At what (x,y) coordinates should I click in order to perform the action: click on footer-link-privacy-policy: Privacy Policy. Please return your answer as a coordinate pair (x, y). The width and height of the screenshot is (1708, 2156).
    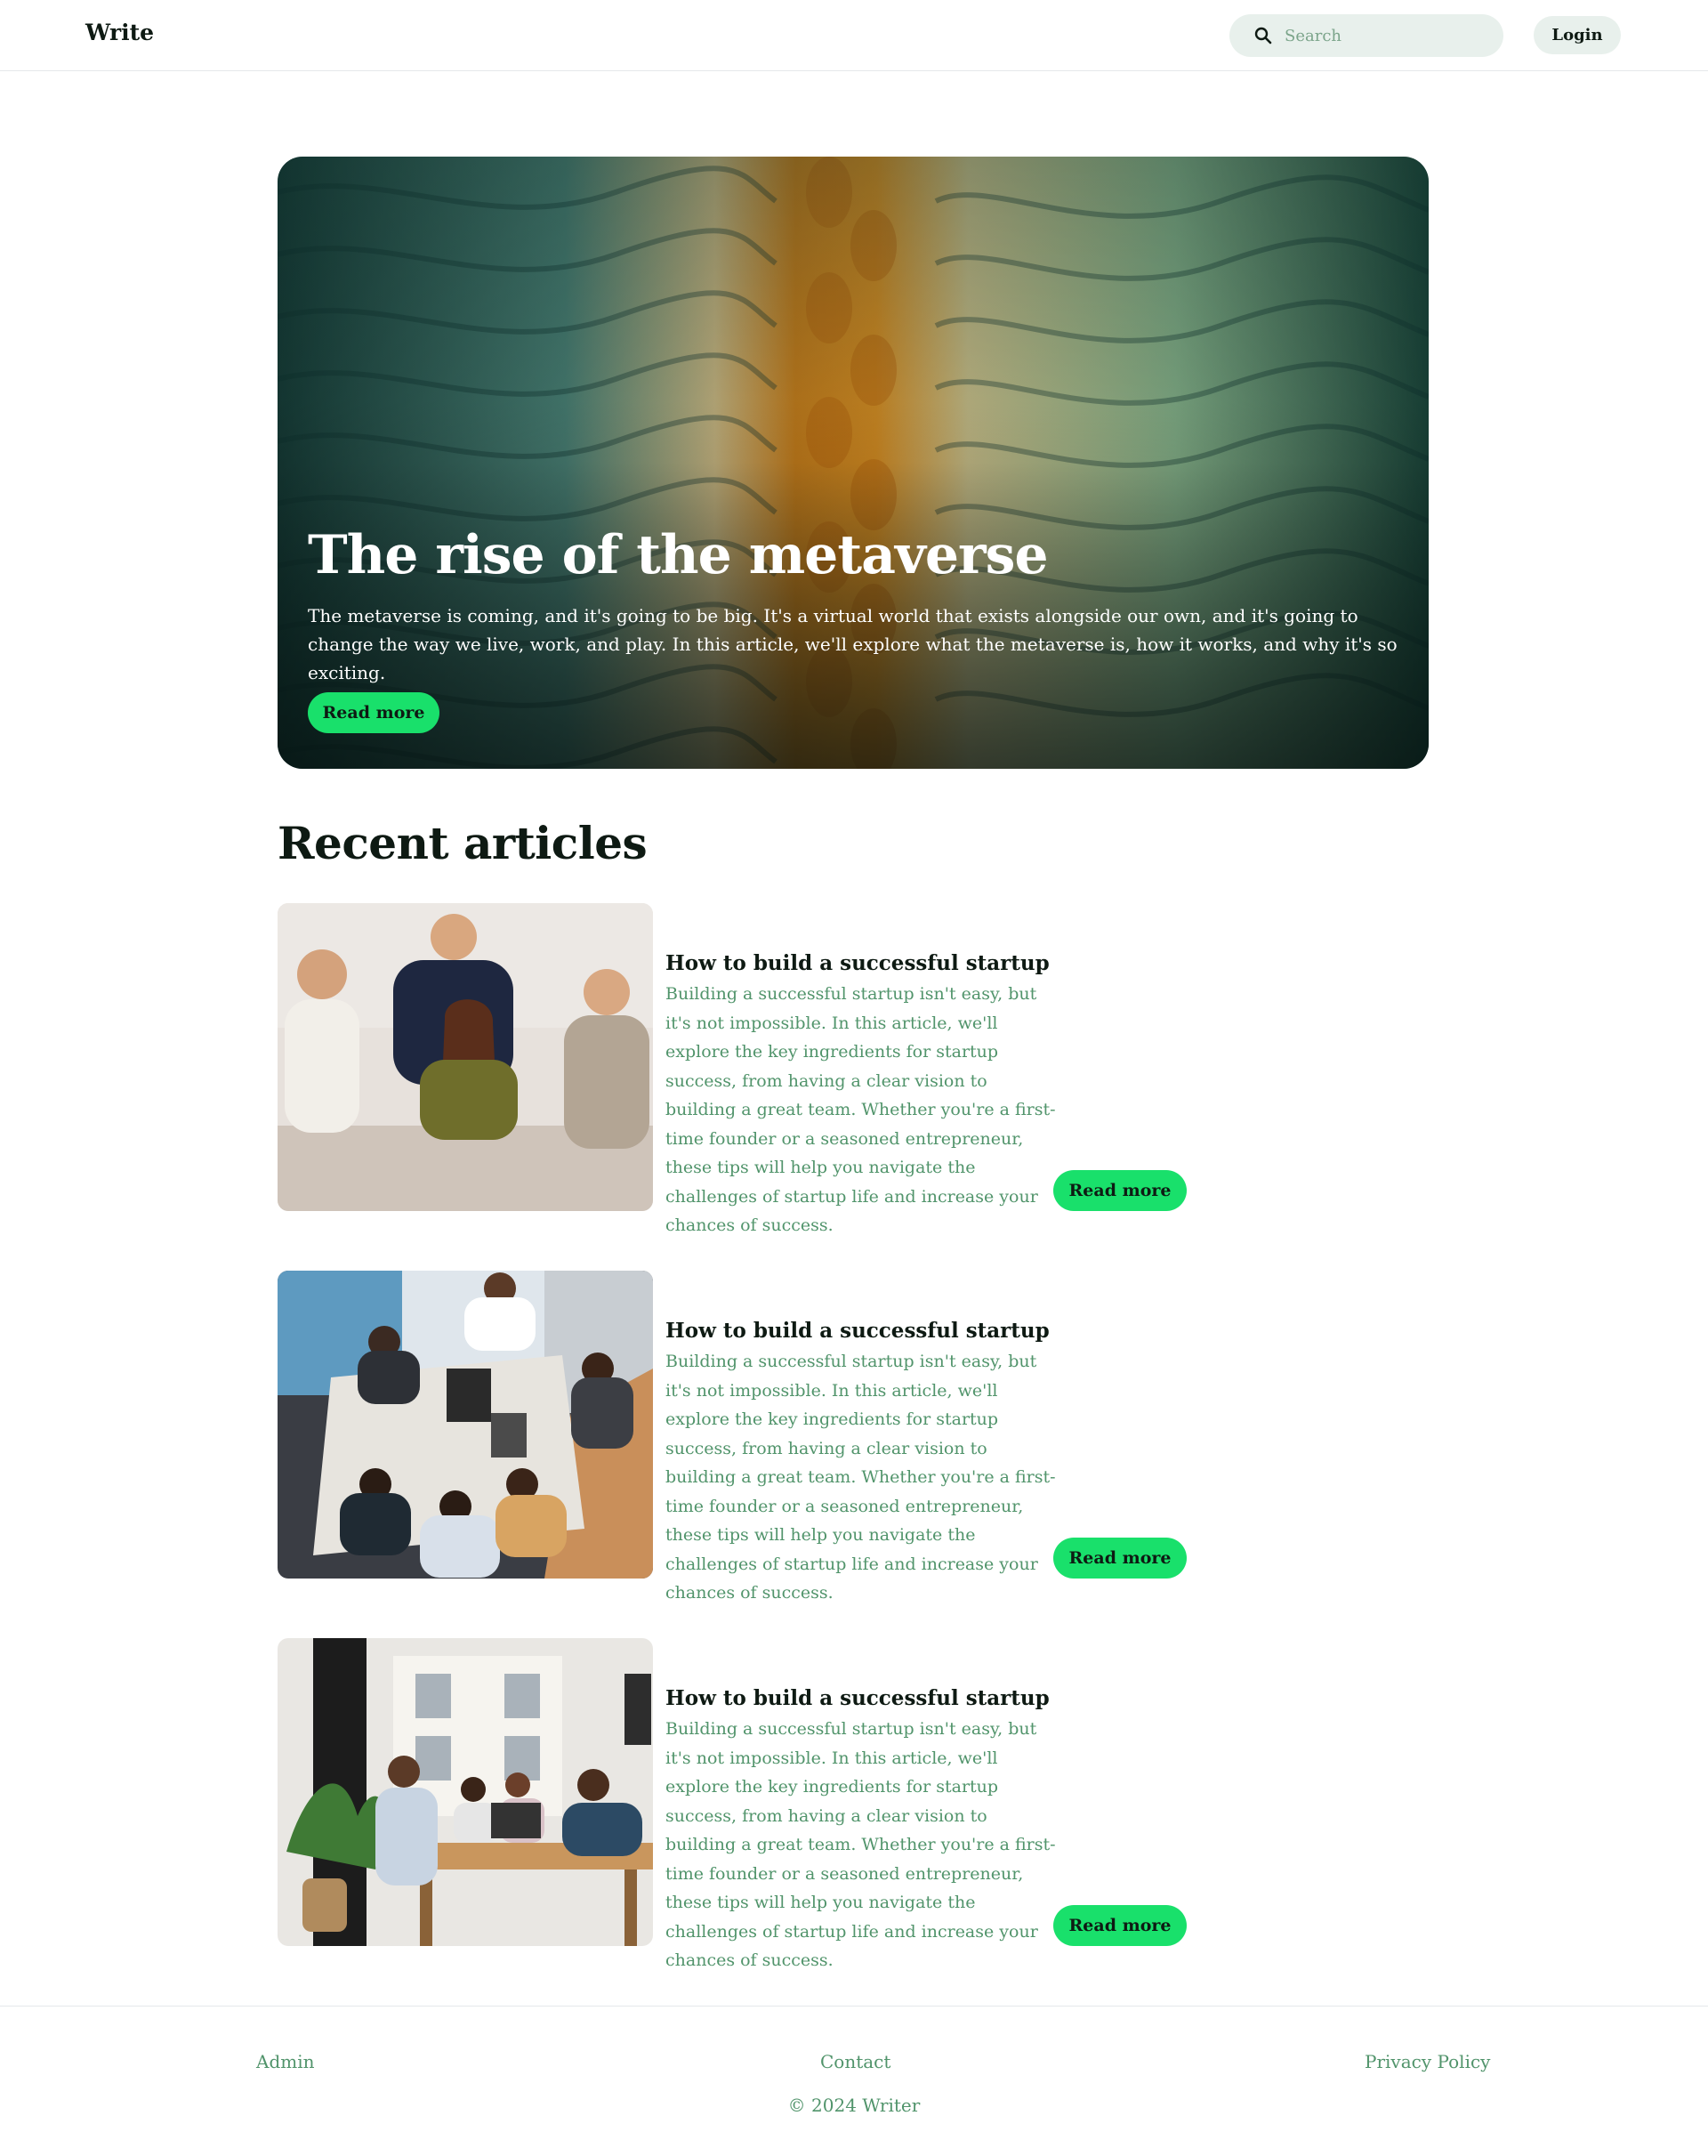
    Looking at the image, I should click on (1427, 2062).